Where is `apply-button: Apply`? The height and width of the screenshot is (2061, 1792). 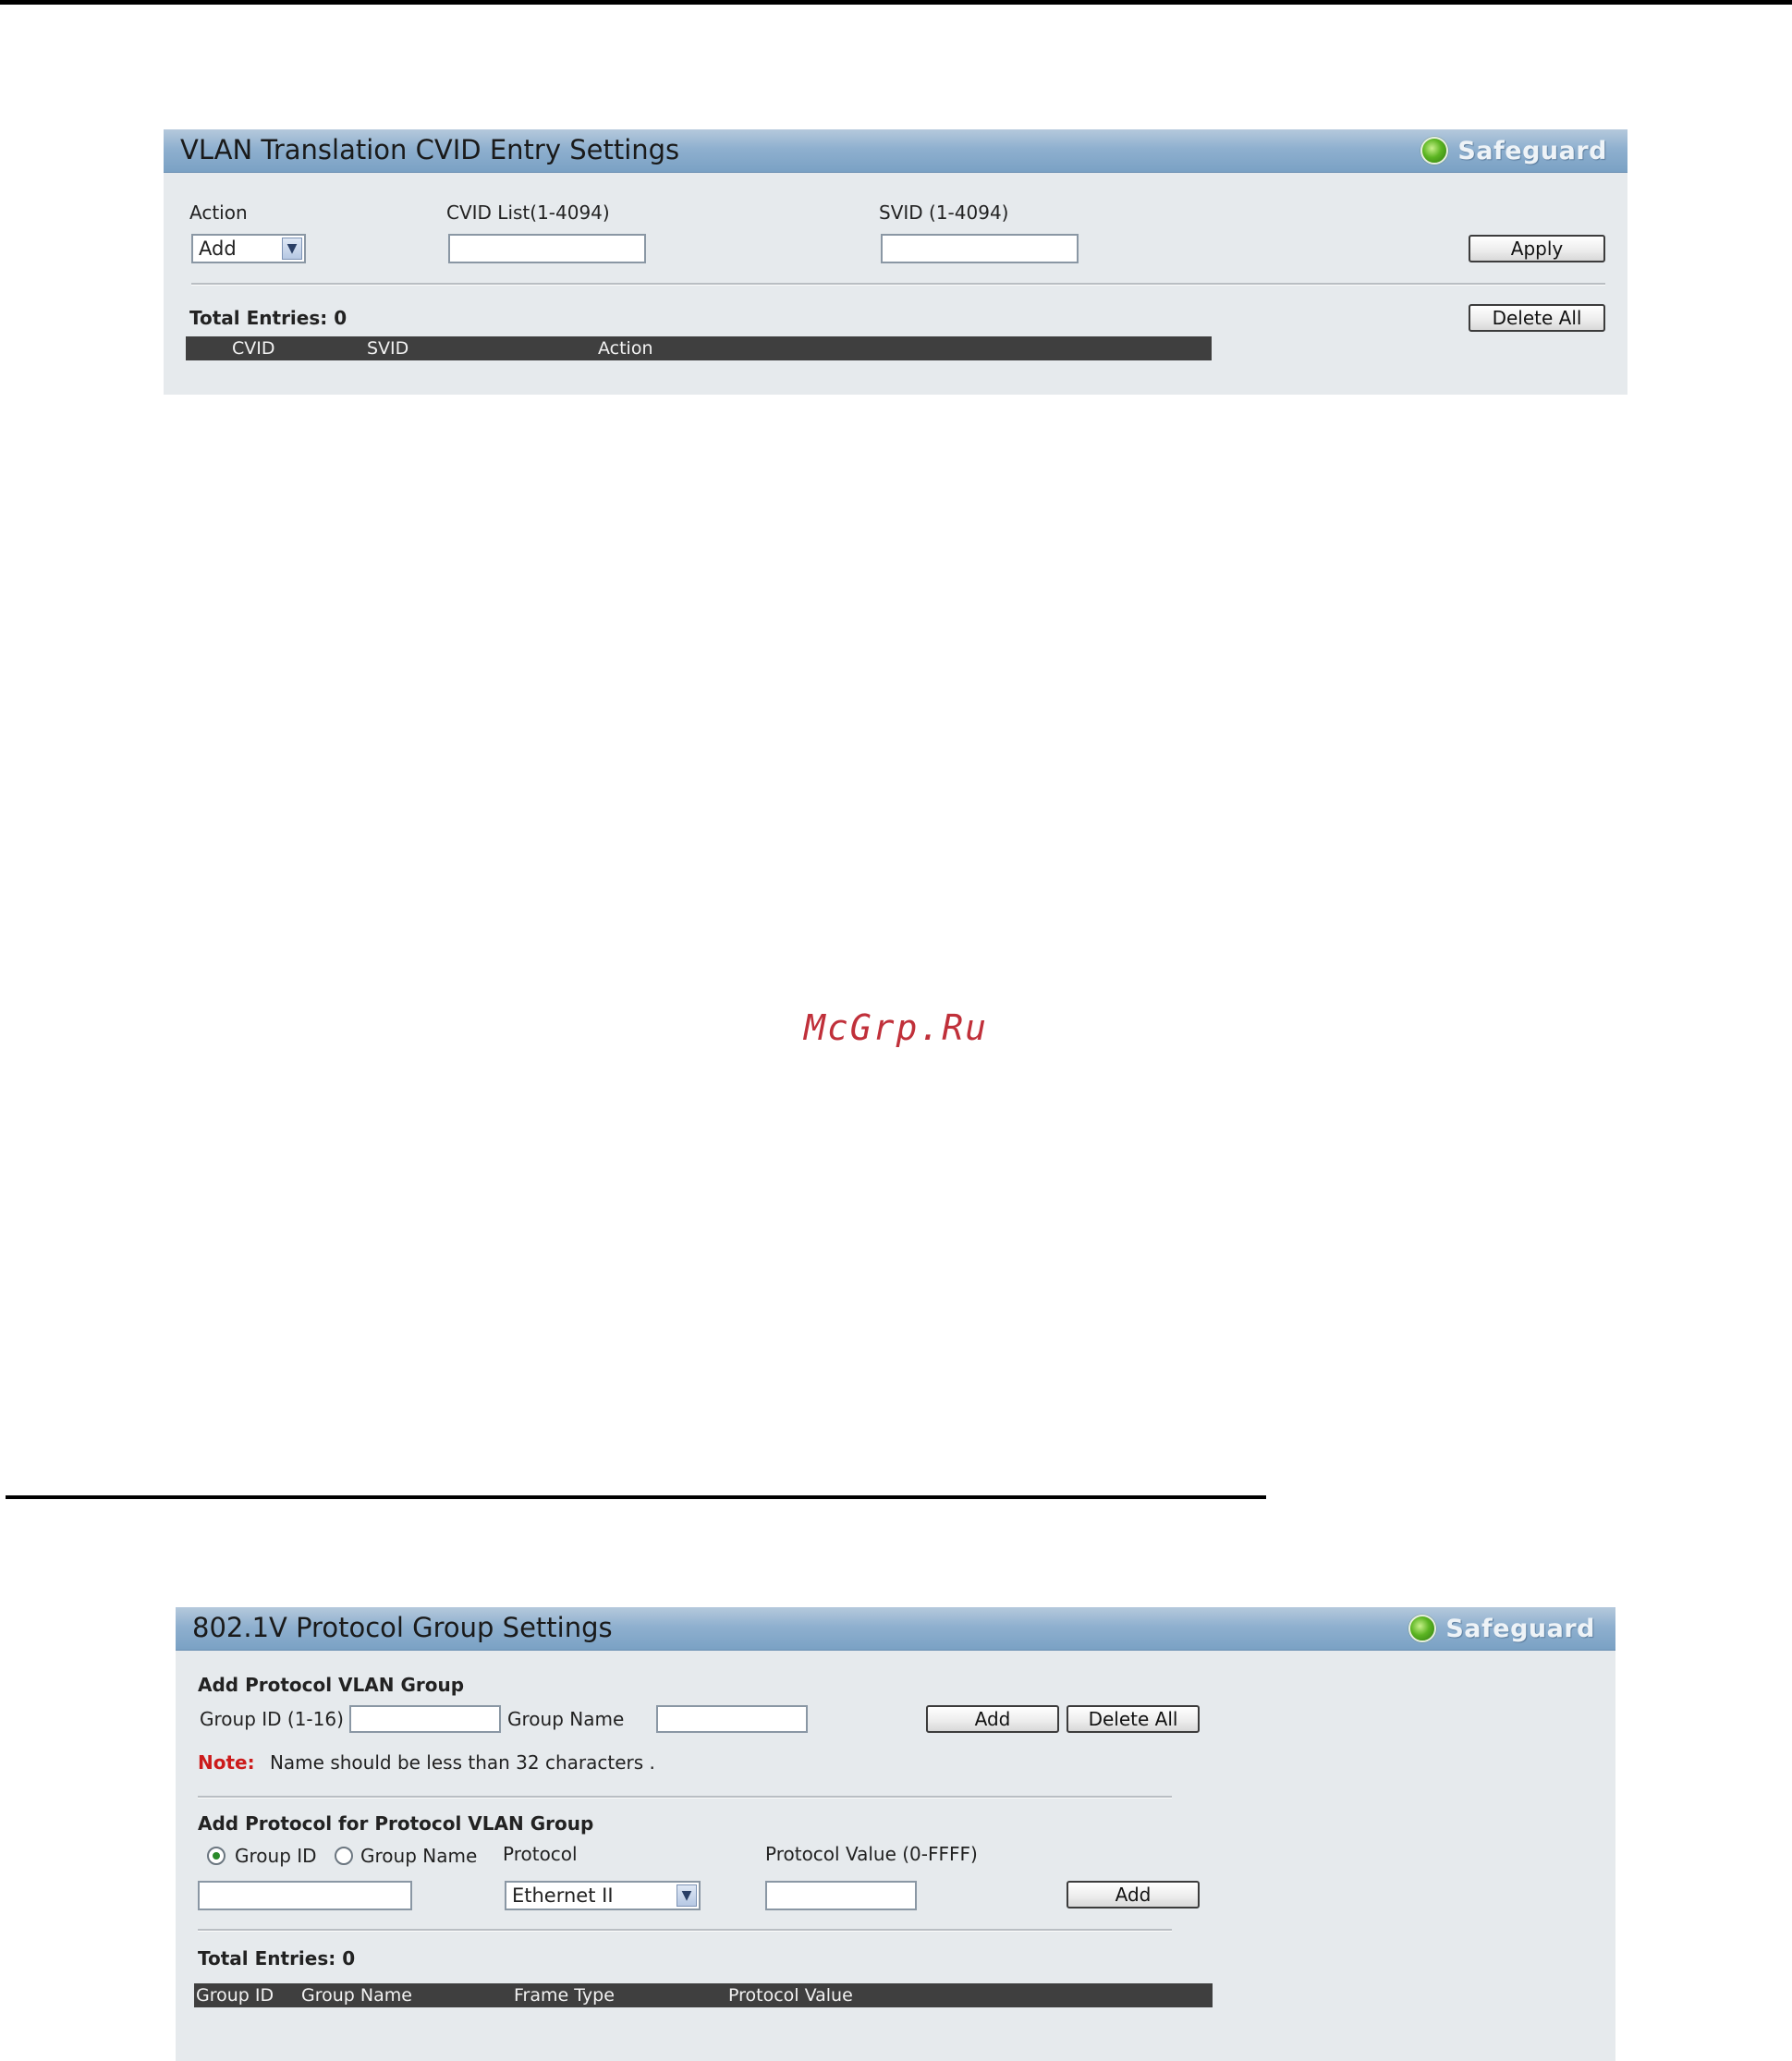
apply-button: Apply is located at coordinates (1537, 248).